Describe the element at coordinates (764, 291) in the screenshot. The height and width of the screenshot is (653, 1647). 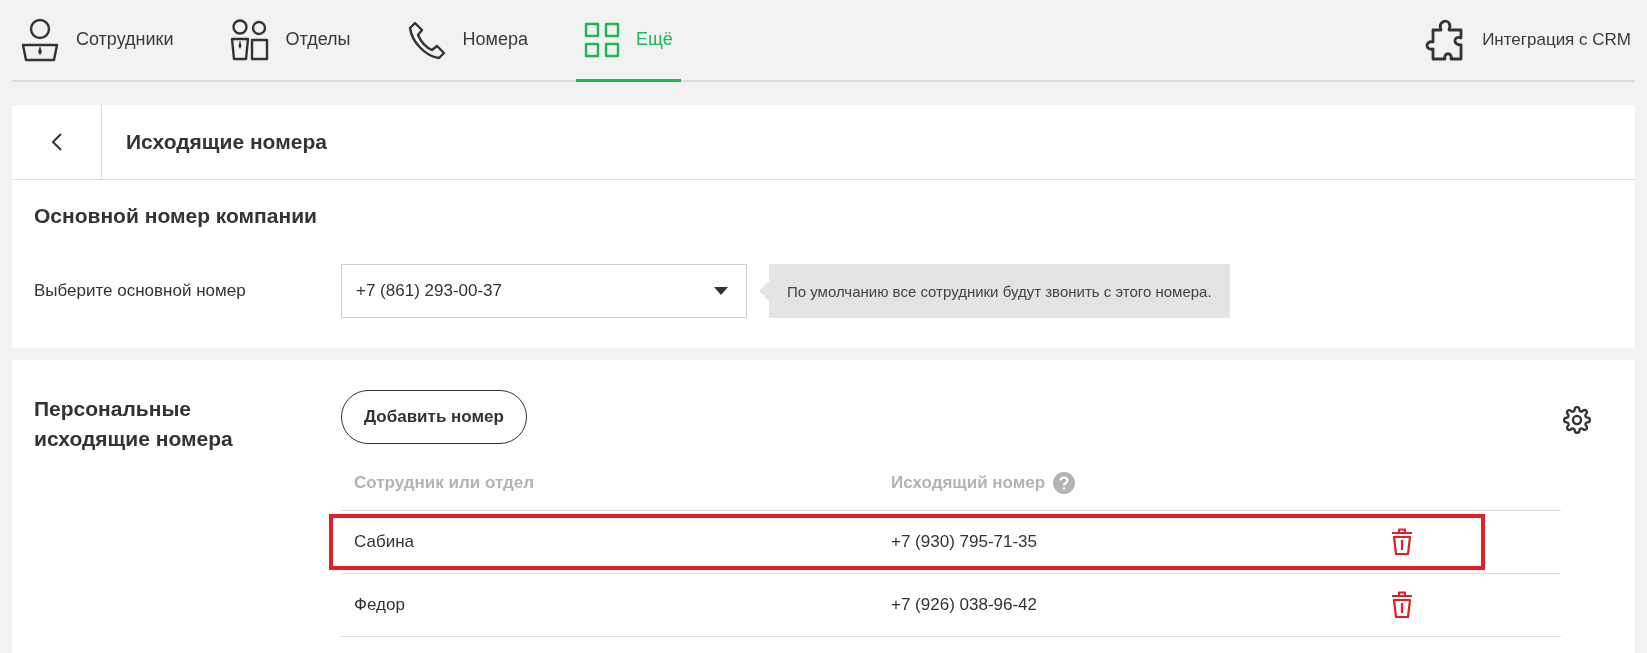
I see `tooltip-arrow` at that location.